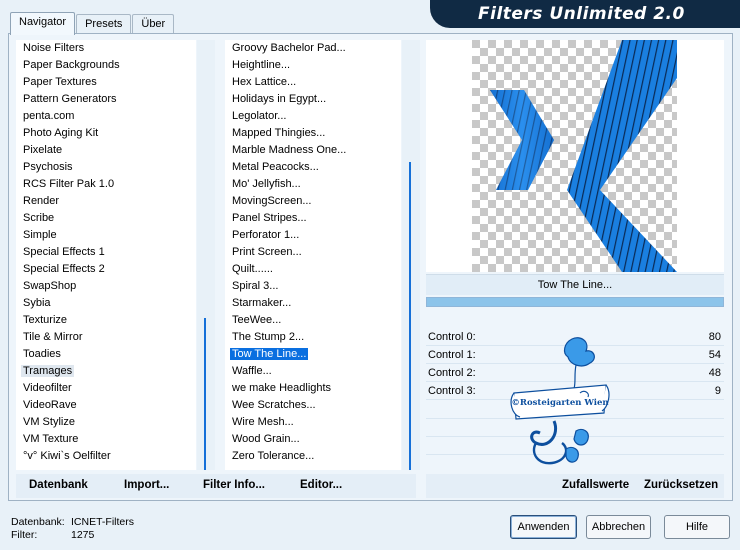 The height and width of the screenshot is (550, 740). I want to click on status-db-value: ICNET-Filters, so click(102, 522).